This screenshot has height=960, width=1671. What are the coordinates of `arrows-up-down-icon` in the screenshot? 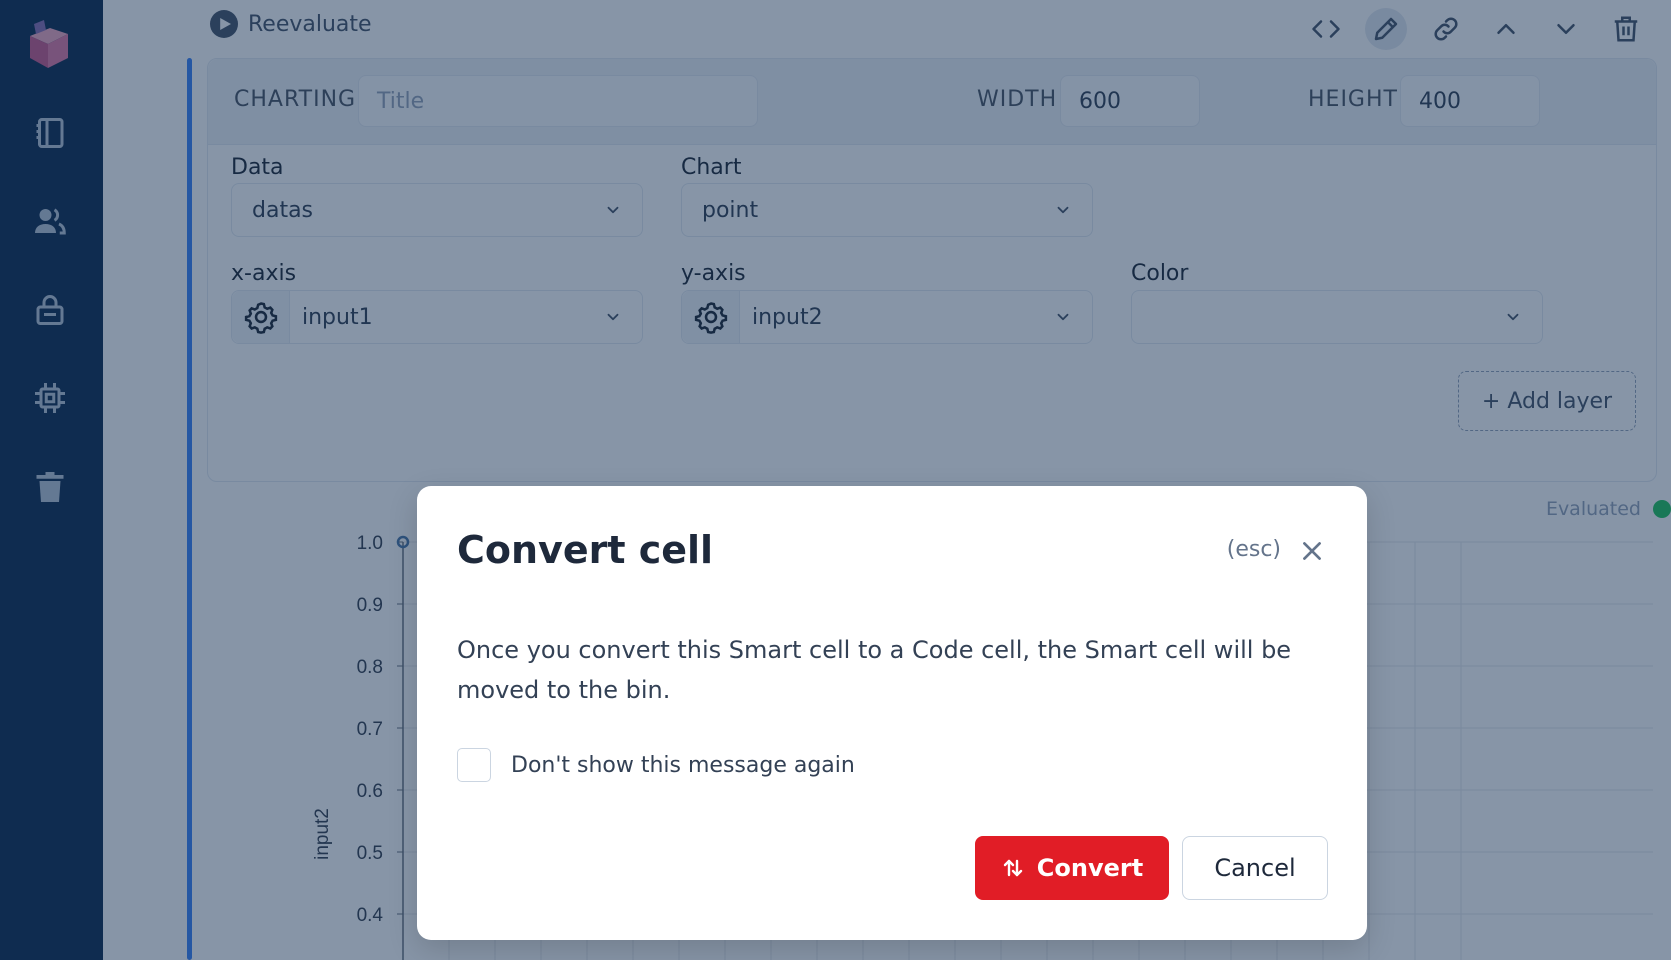 It's located at (1012, 868).